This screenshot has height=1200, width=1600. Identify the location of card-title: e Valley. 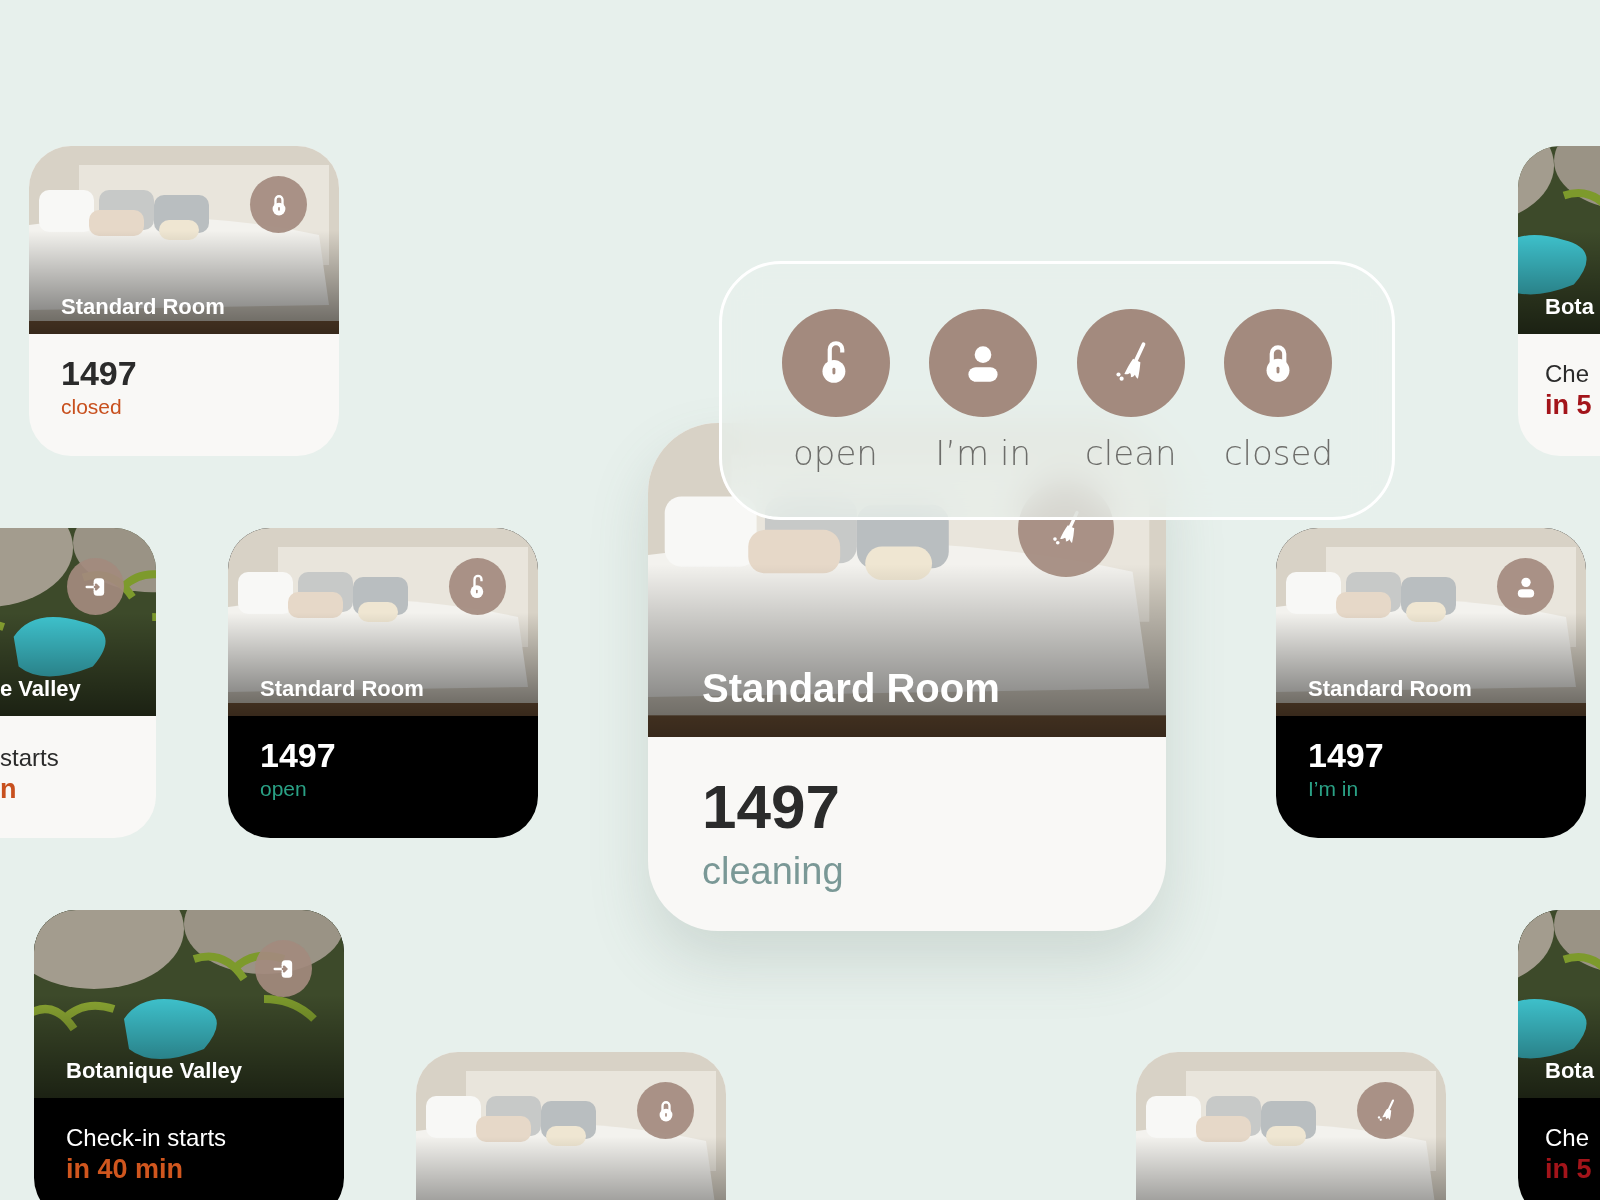
(41, 689).